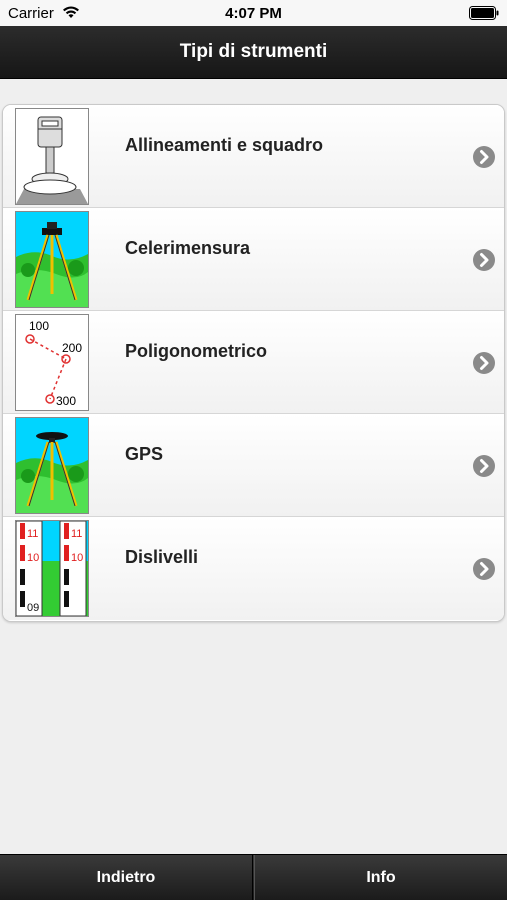  Describe the element at coordinates (52, 259) in the screenshot. I see `tripod-icon` at that location.